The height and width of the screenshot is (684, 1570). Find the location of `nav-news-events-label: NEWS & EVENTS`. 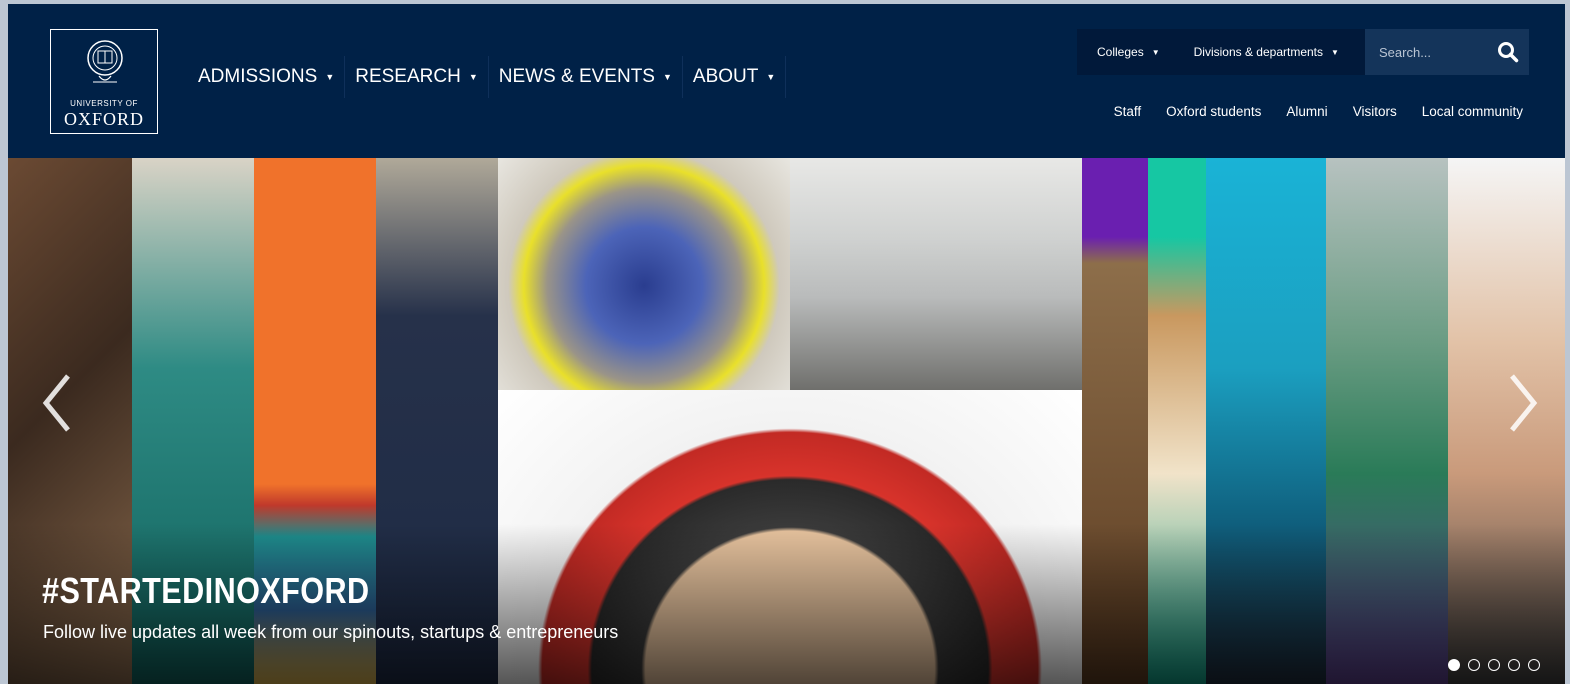

nav-news-events-label: NEWS & EVENTS is located at coordinates (576, 76).